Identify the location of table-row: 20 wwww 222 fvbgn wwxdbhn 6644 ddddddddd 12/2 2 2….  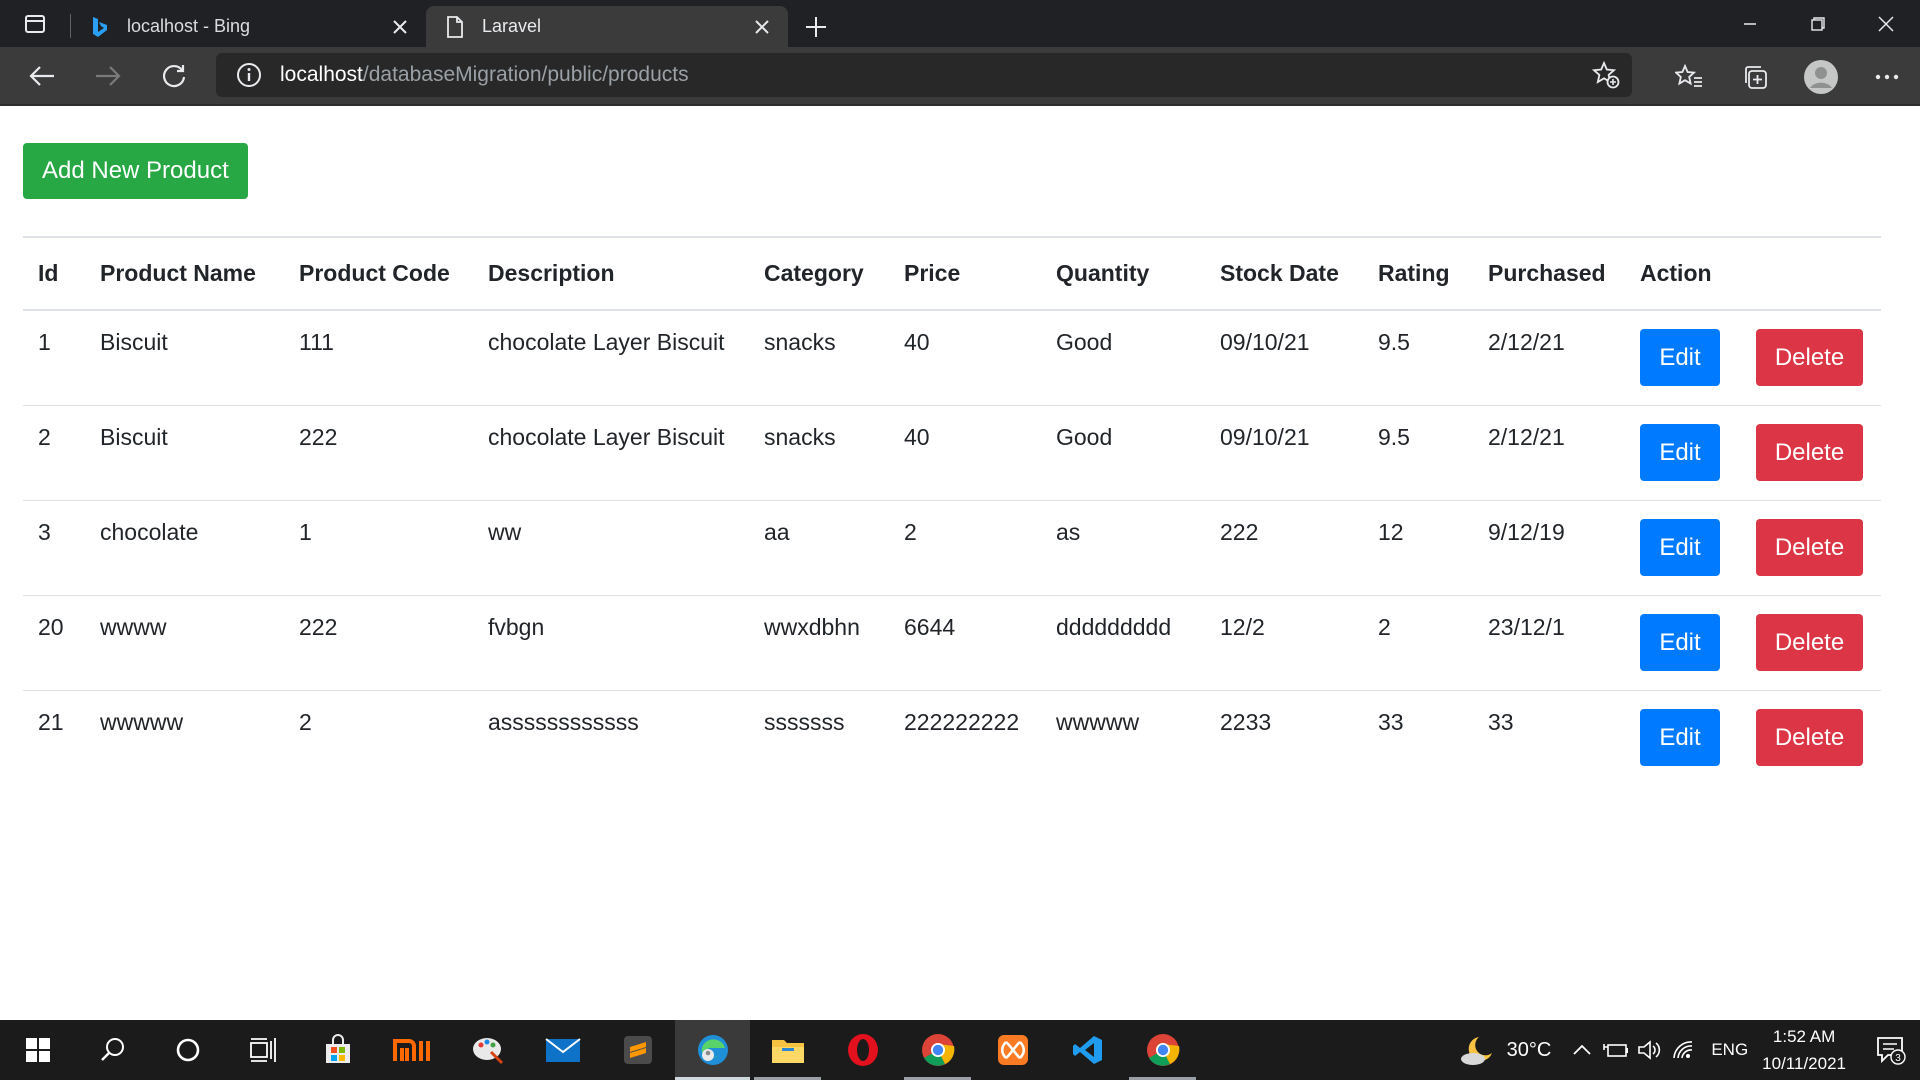
(952, 643).